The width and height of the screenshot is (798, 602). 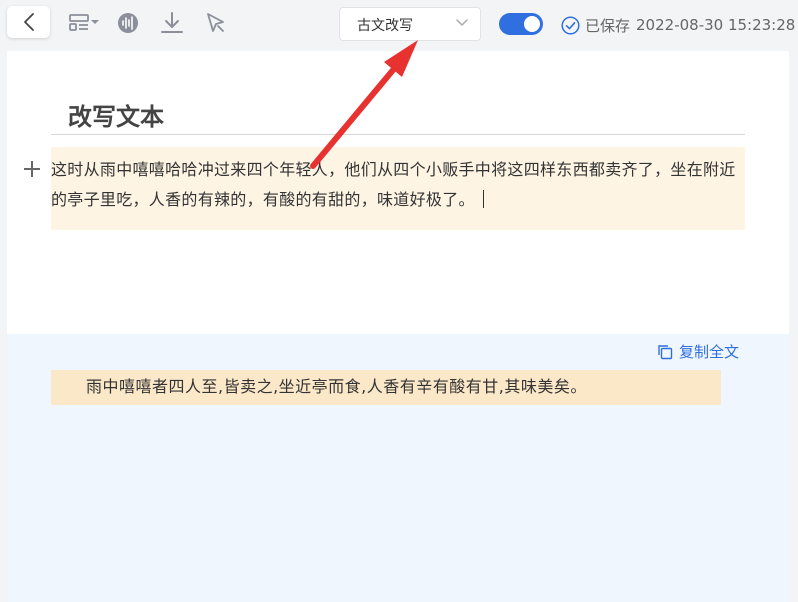 I want to click on editor-title: 改写文本, so click(x=116, y=117).